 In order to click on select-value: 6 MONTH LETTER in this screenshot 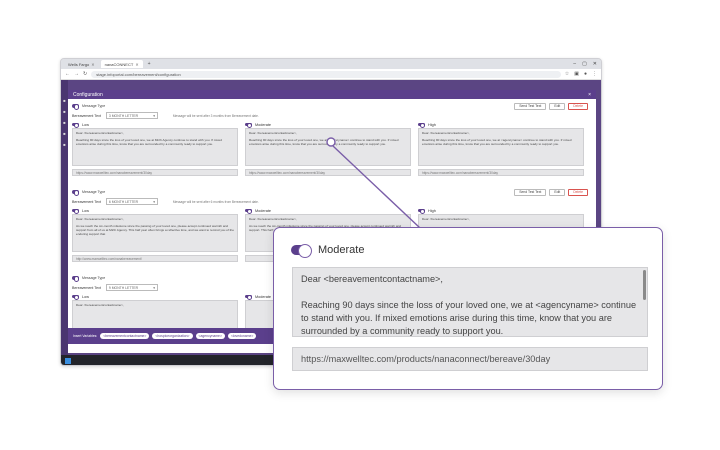, I will do `click(123, 201)`.